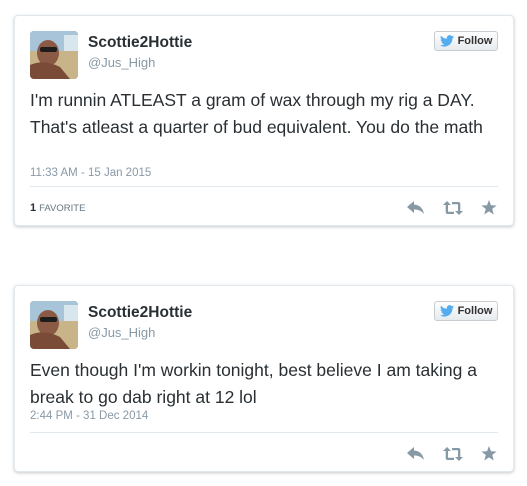  I want to click on favorite-count-number: 1, so click(33, 208).